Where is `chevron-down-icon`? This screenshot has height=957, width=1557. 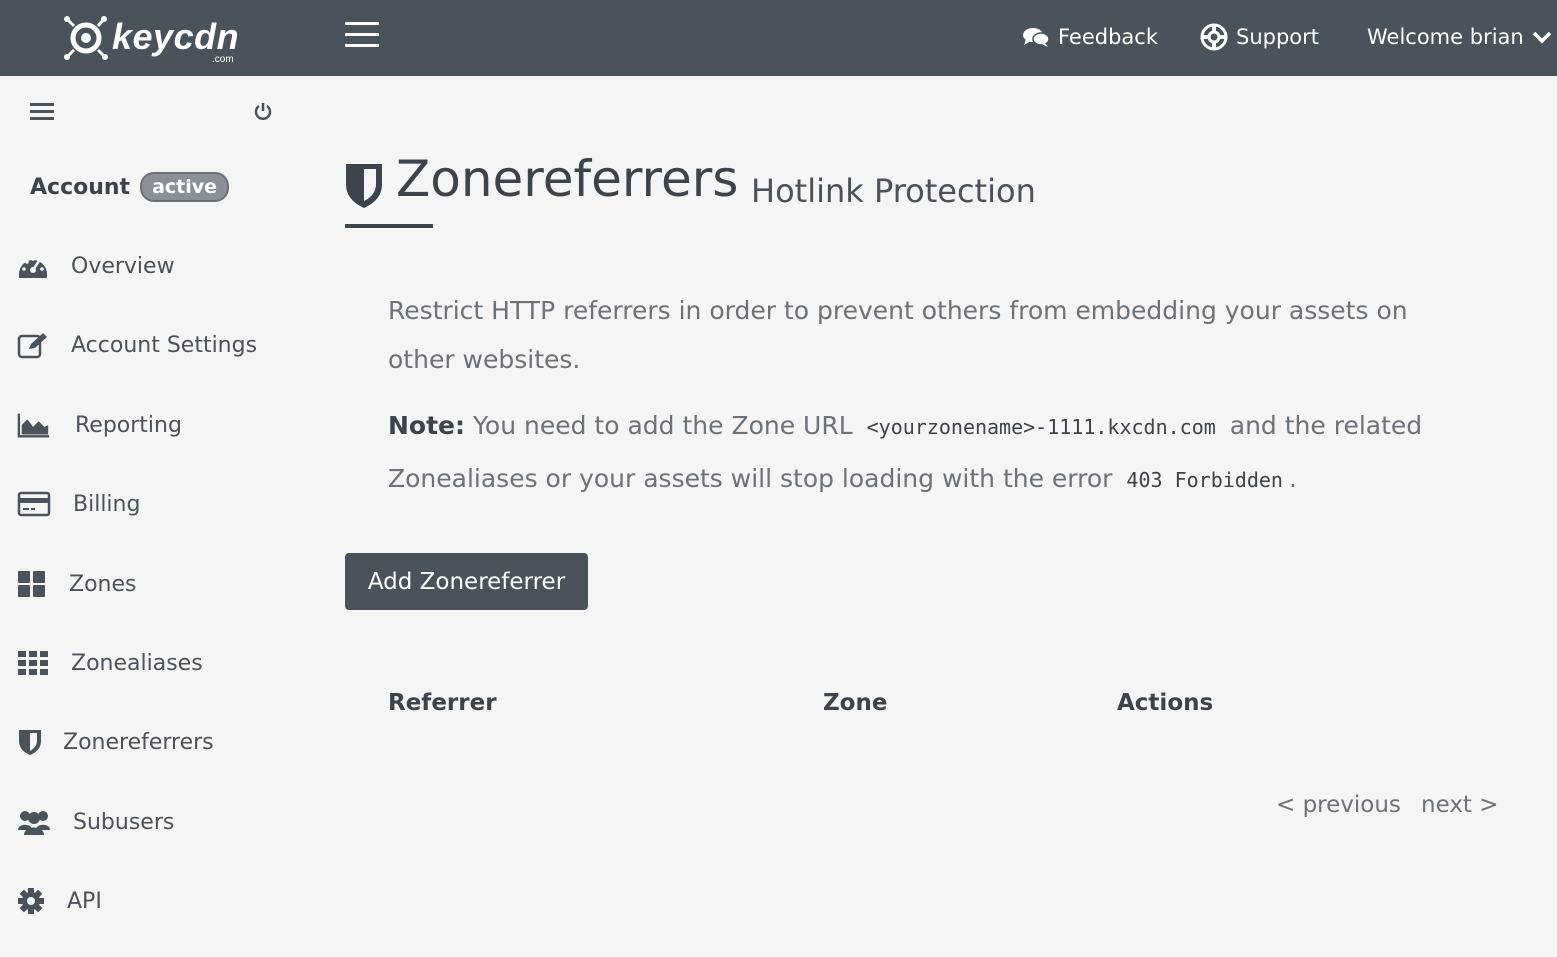
chevron-down-icon is located at coordinates (1541, 37).